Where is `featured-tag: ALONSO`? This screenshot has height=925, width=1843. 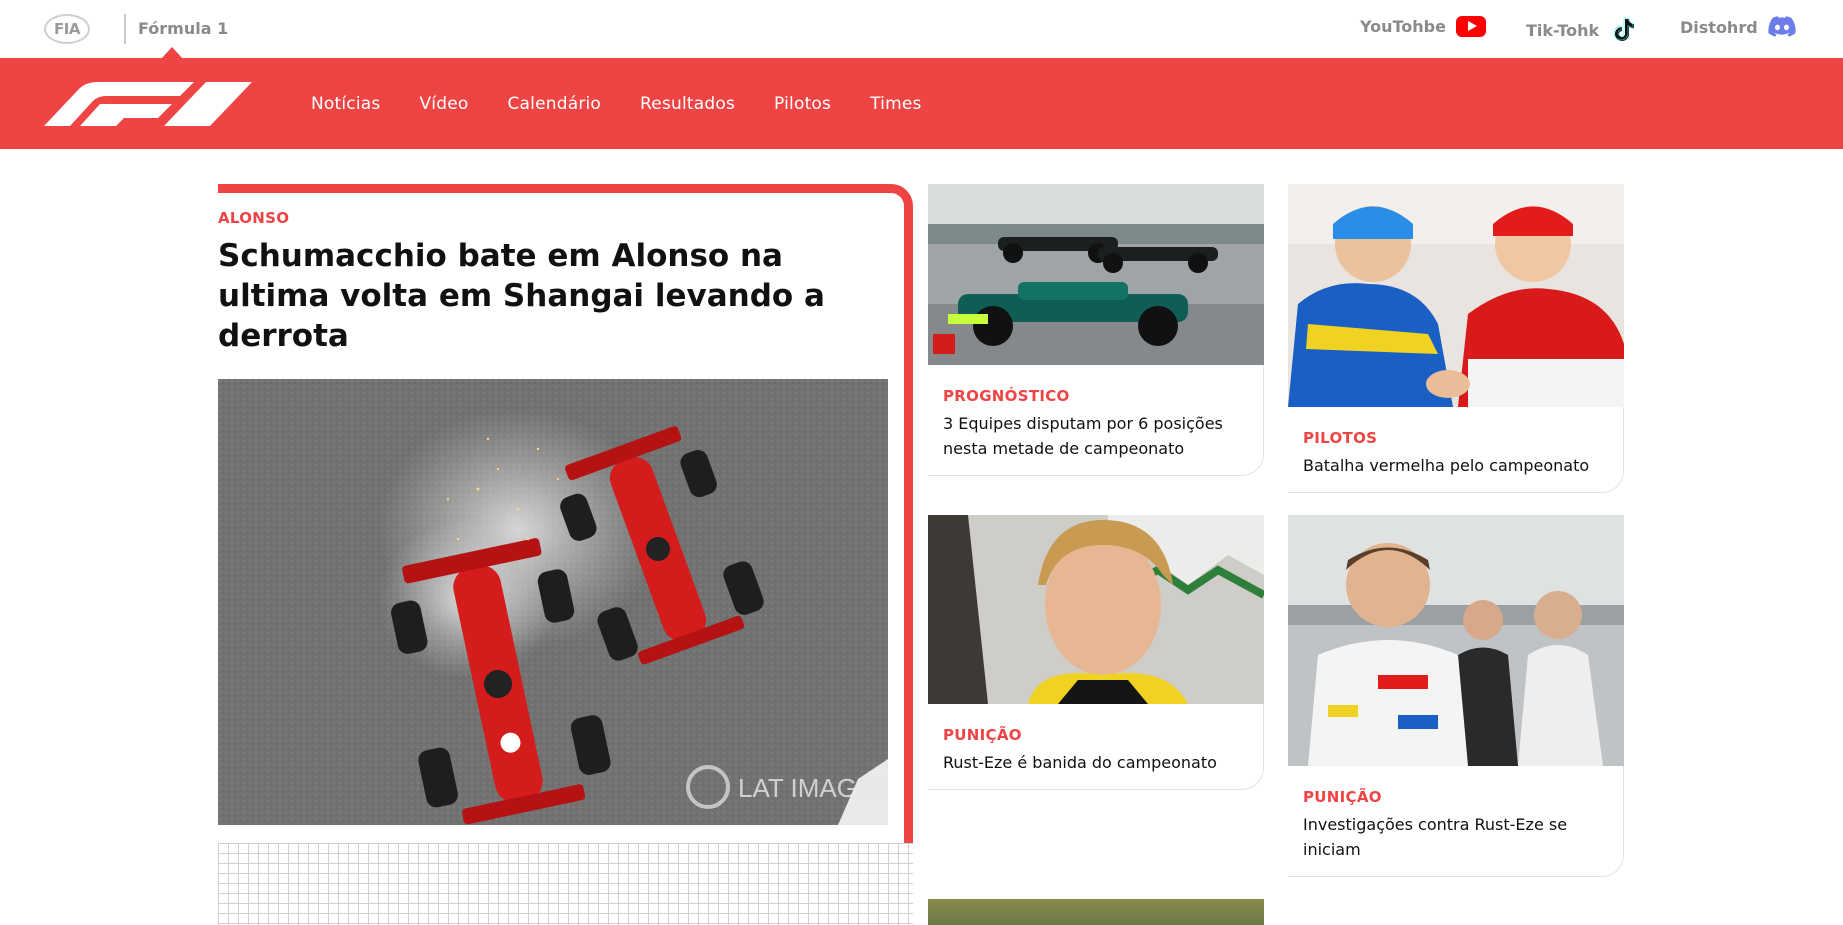 featured-tag: ALONSO is located at coordinates (253, 218).